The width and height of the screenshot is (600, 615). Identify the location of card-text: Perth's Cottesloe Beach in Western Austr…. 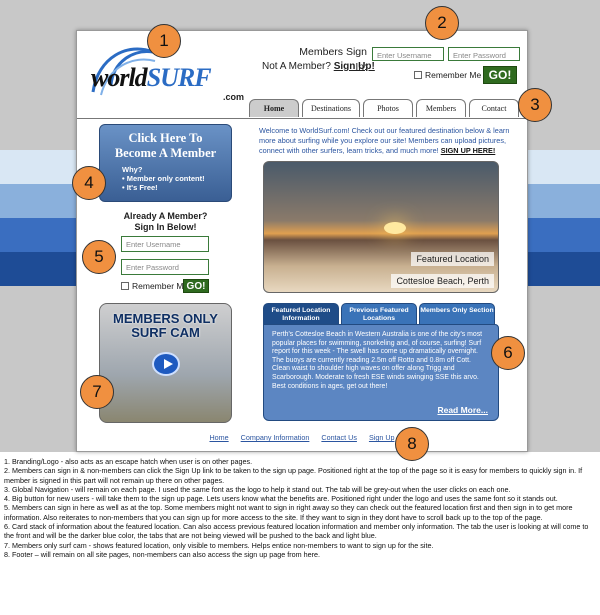
(377, 360).